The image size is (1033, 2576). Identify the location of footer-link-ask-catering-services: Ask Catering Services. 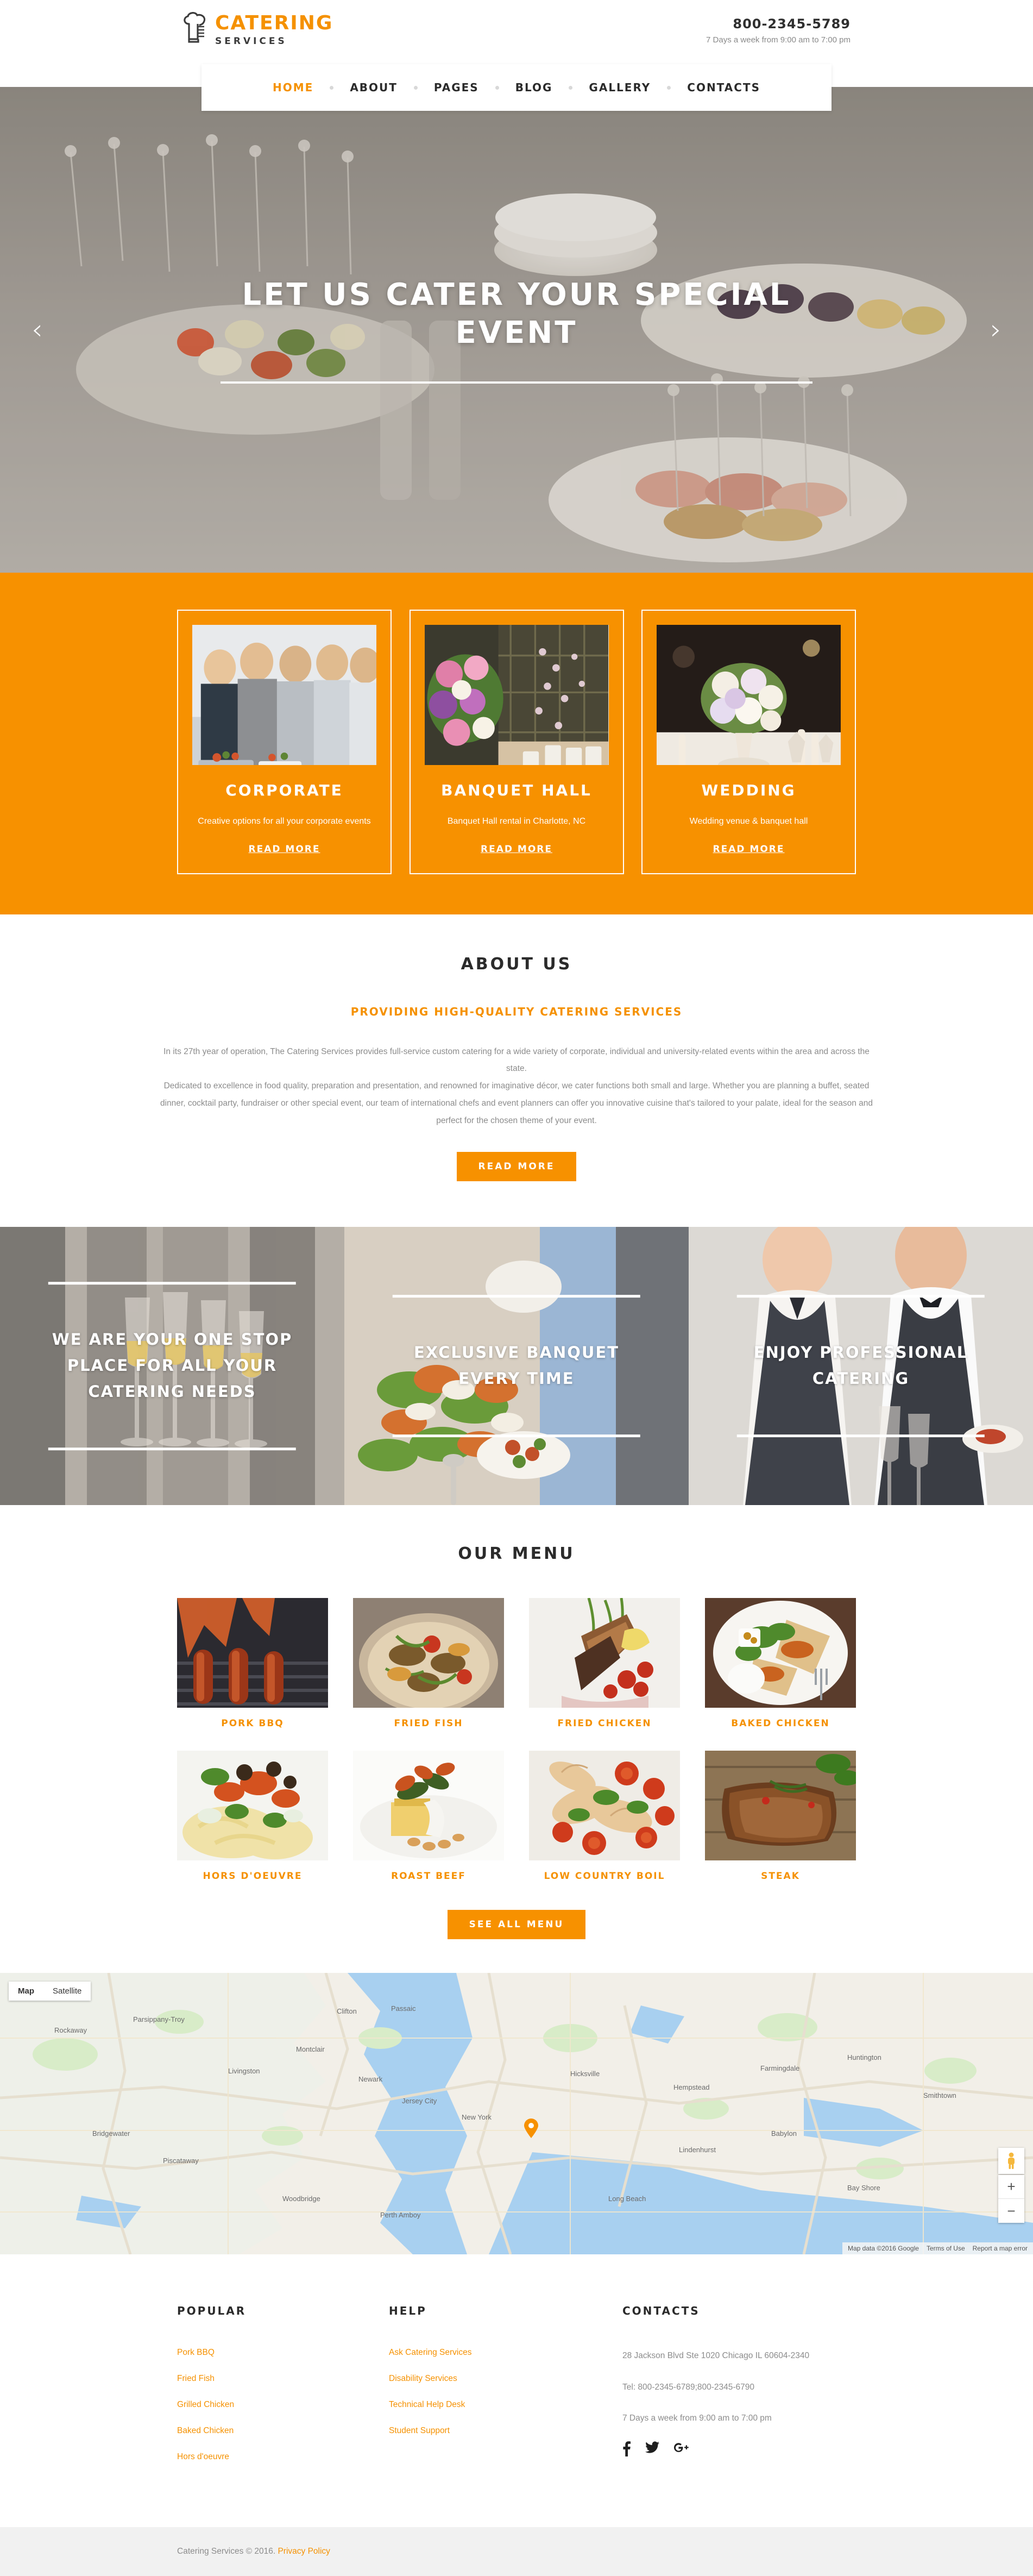
(430, 2352).